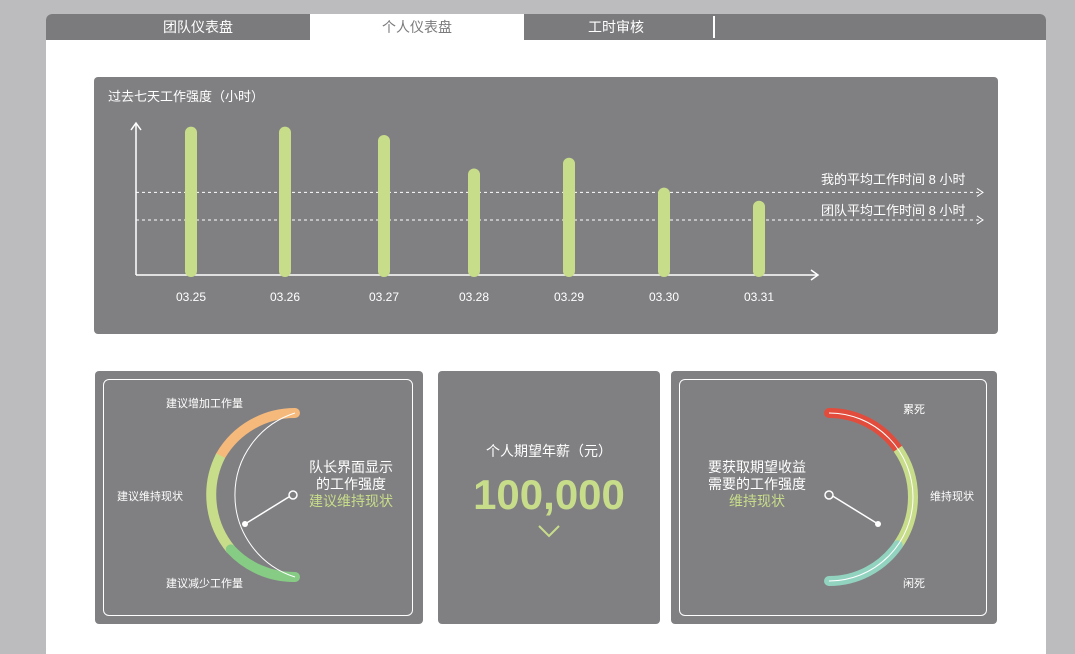 The height and width of the screenshot is (654, 1075). Describe the element at coordinates (914, 410) in the screenshot. I see `gauge-label-exhausted: 累死` at that location.